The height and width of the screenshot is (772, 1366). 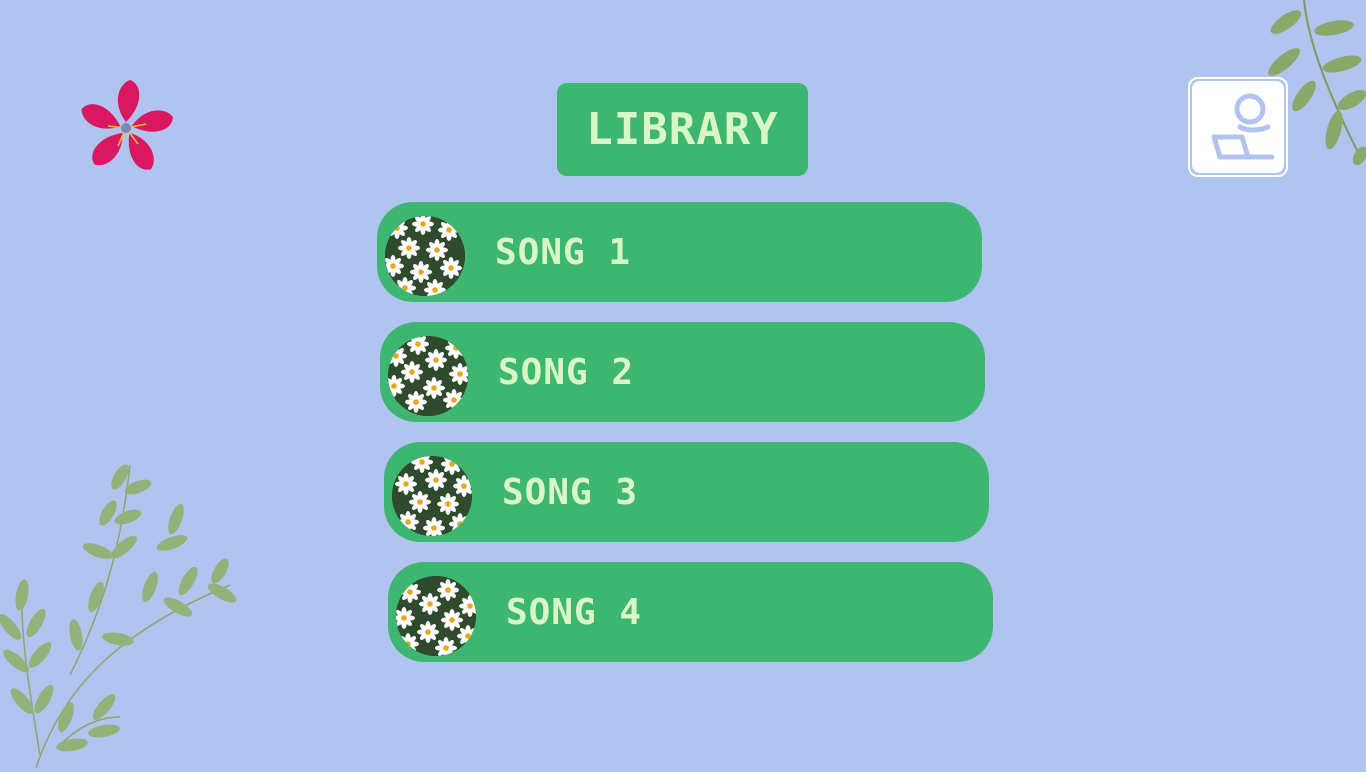 I want to click on pink-flower-icon, so click(x=128, y=128).